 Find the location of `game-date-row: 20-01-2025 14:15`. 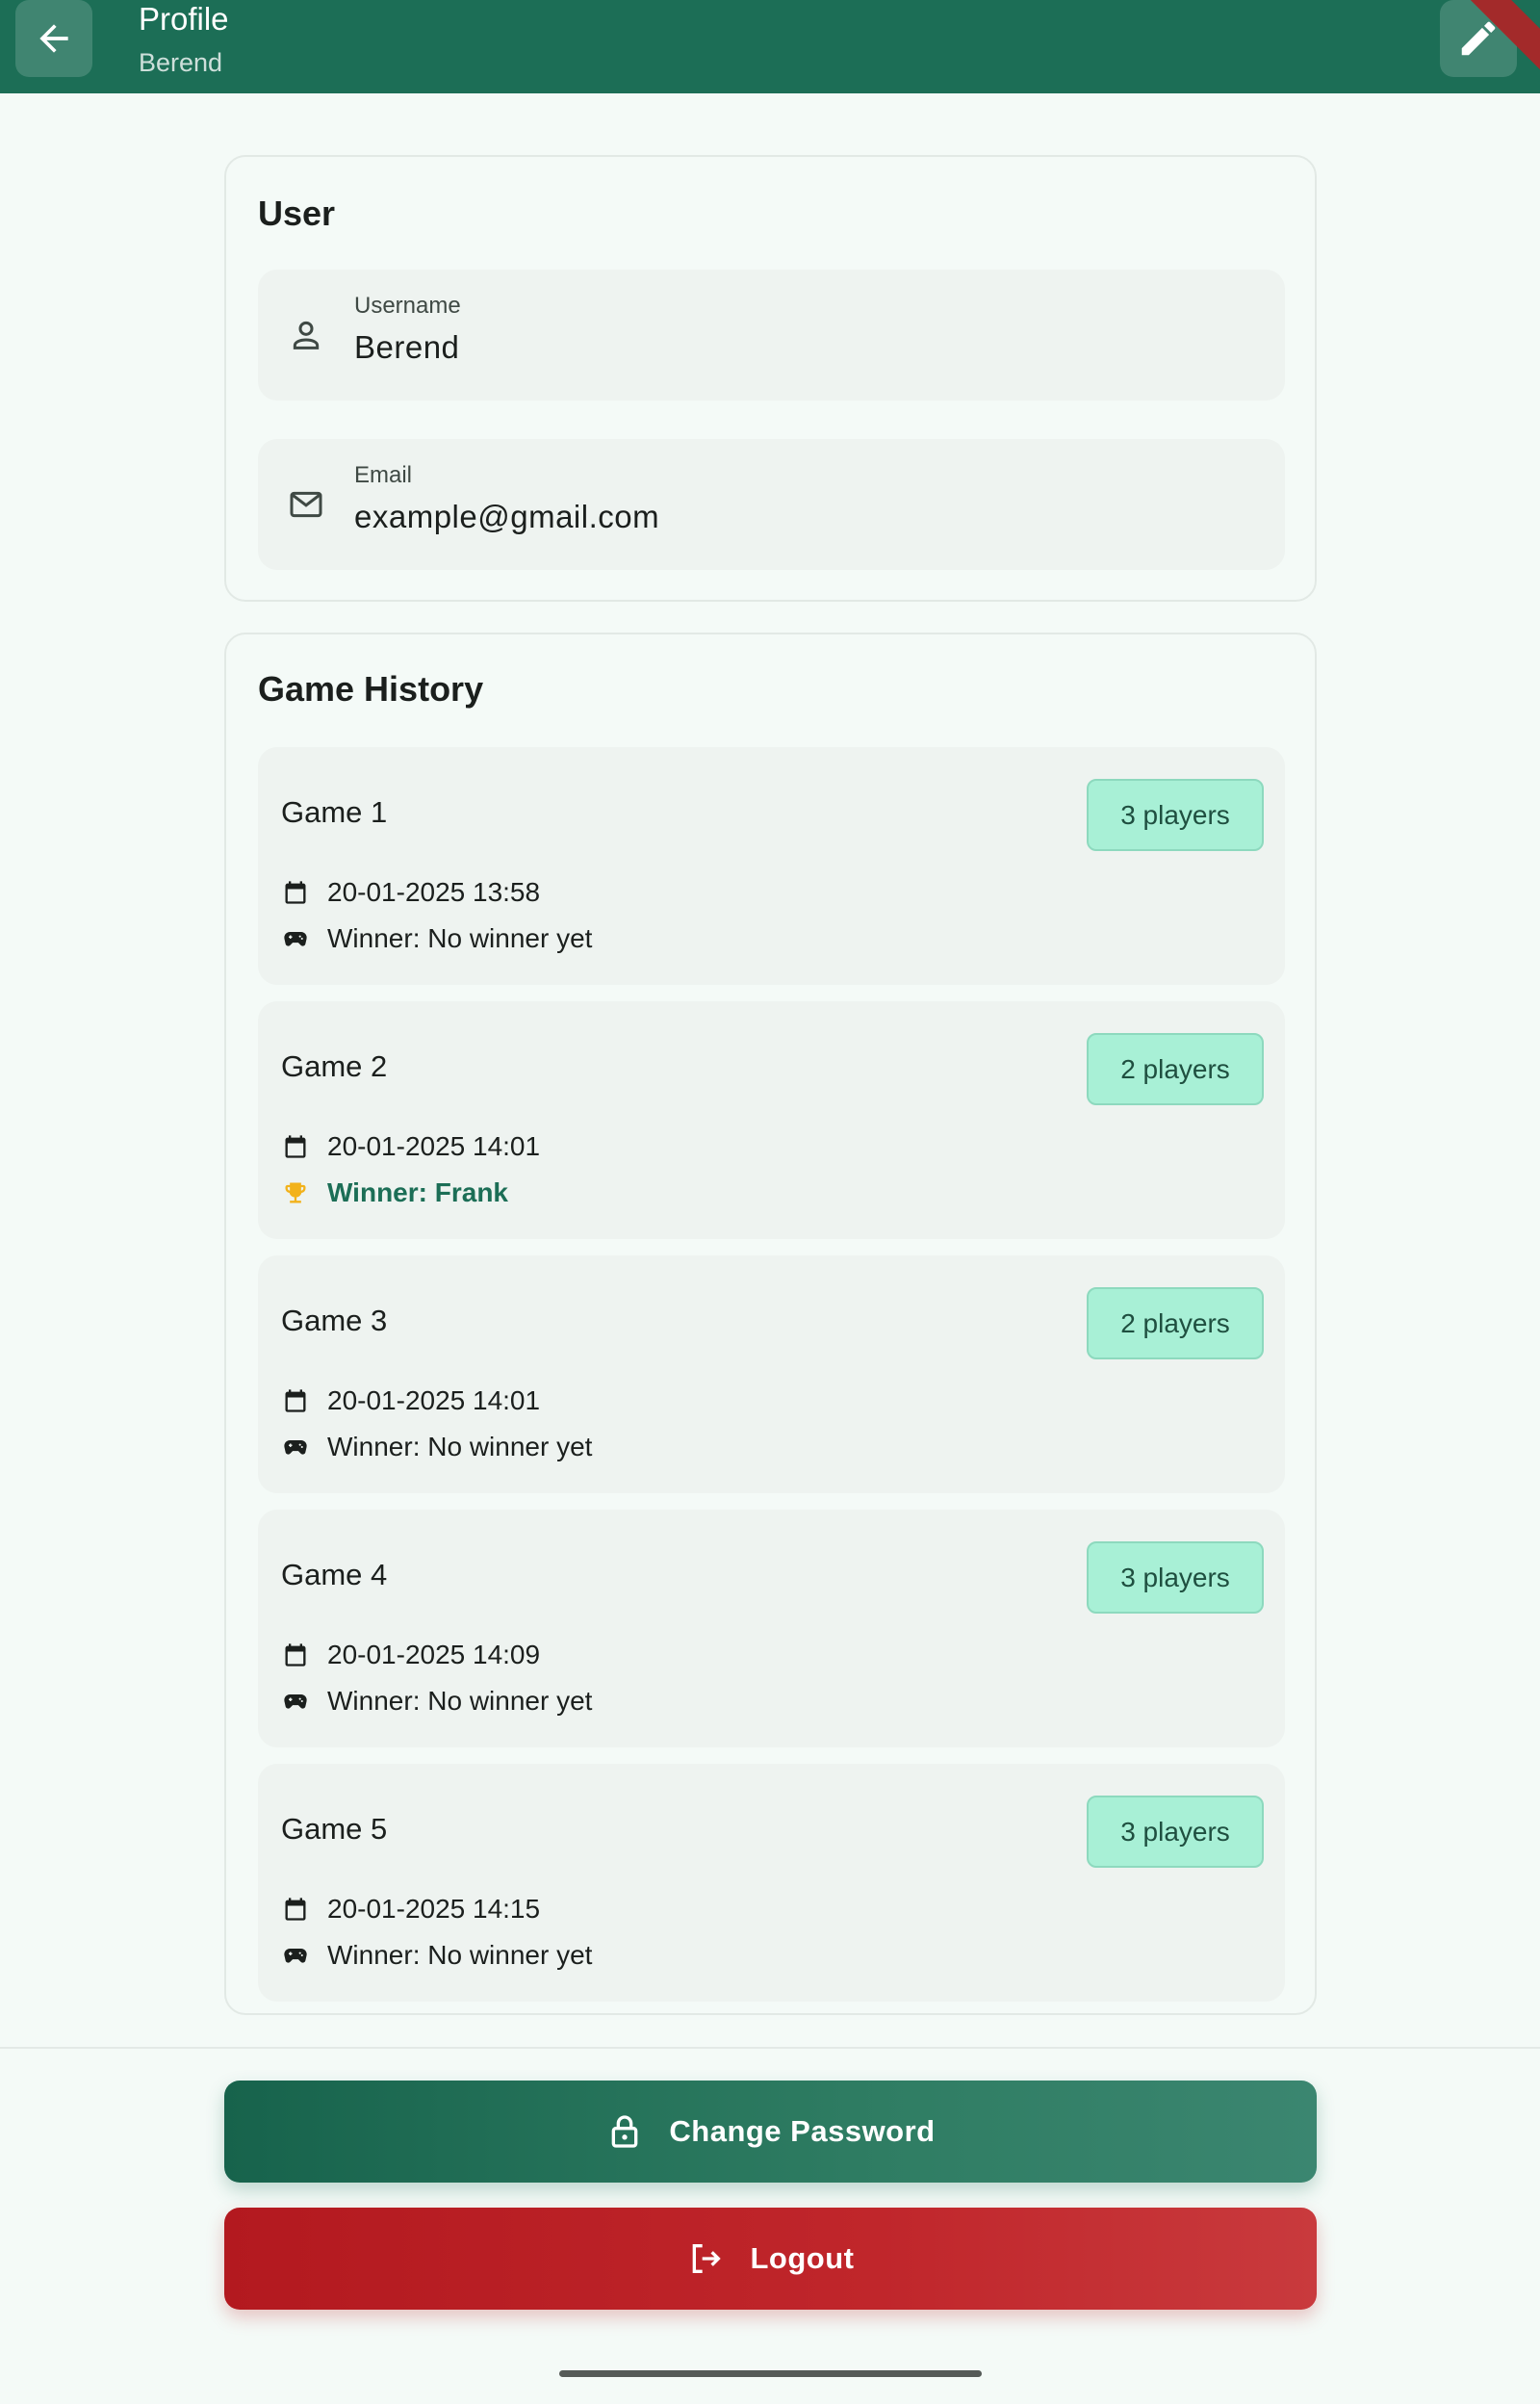

game-date-row: 20-01-2025 14:15 is located at coordinates (410, 1909).